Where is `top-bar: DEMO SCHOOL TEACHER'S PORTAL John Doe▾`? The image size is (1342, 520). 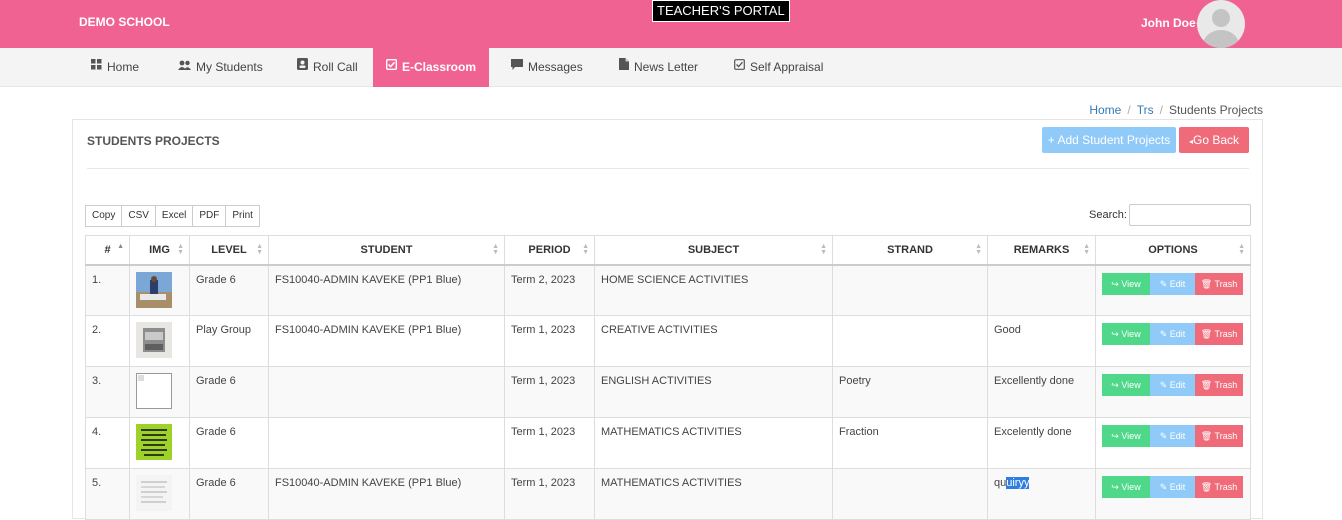
top-bar: DEMO SCHOOL TEACHER'S PORTAL John Doe▾ is located at coordinates (671, 24).